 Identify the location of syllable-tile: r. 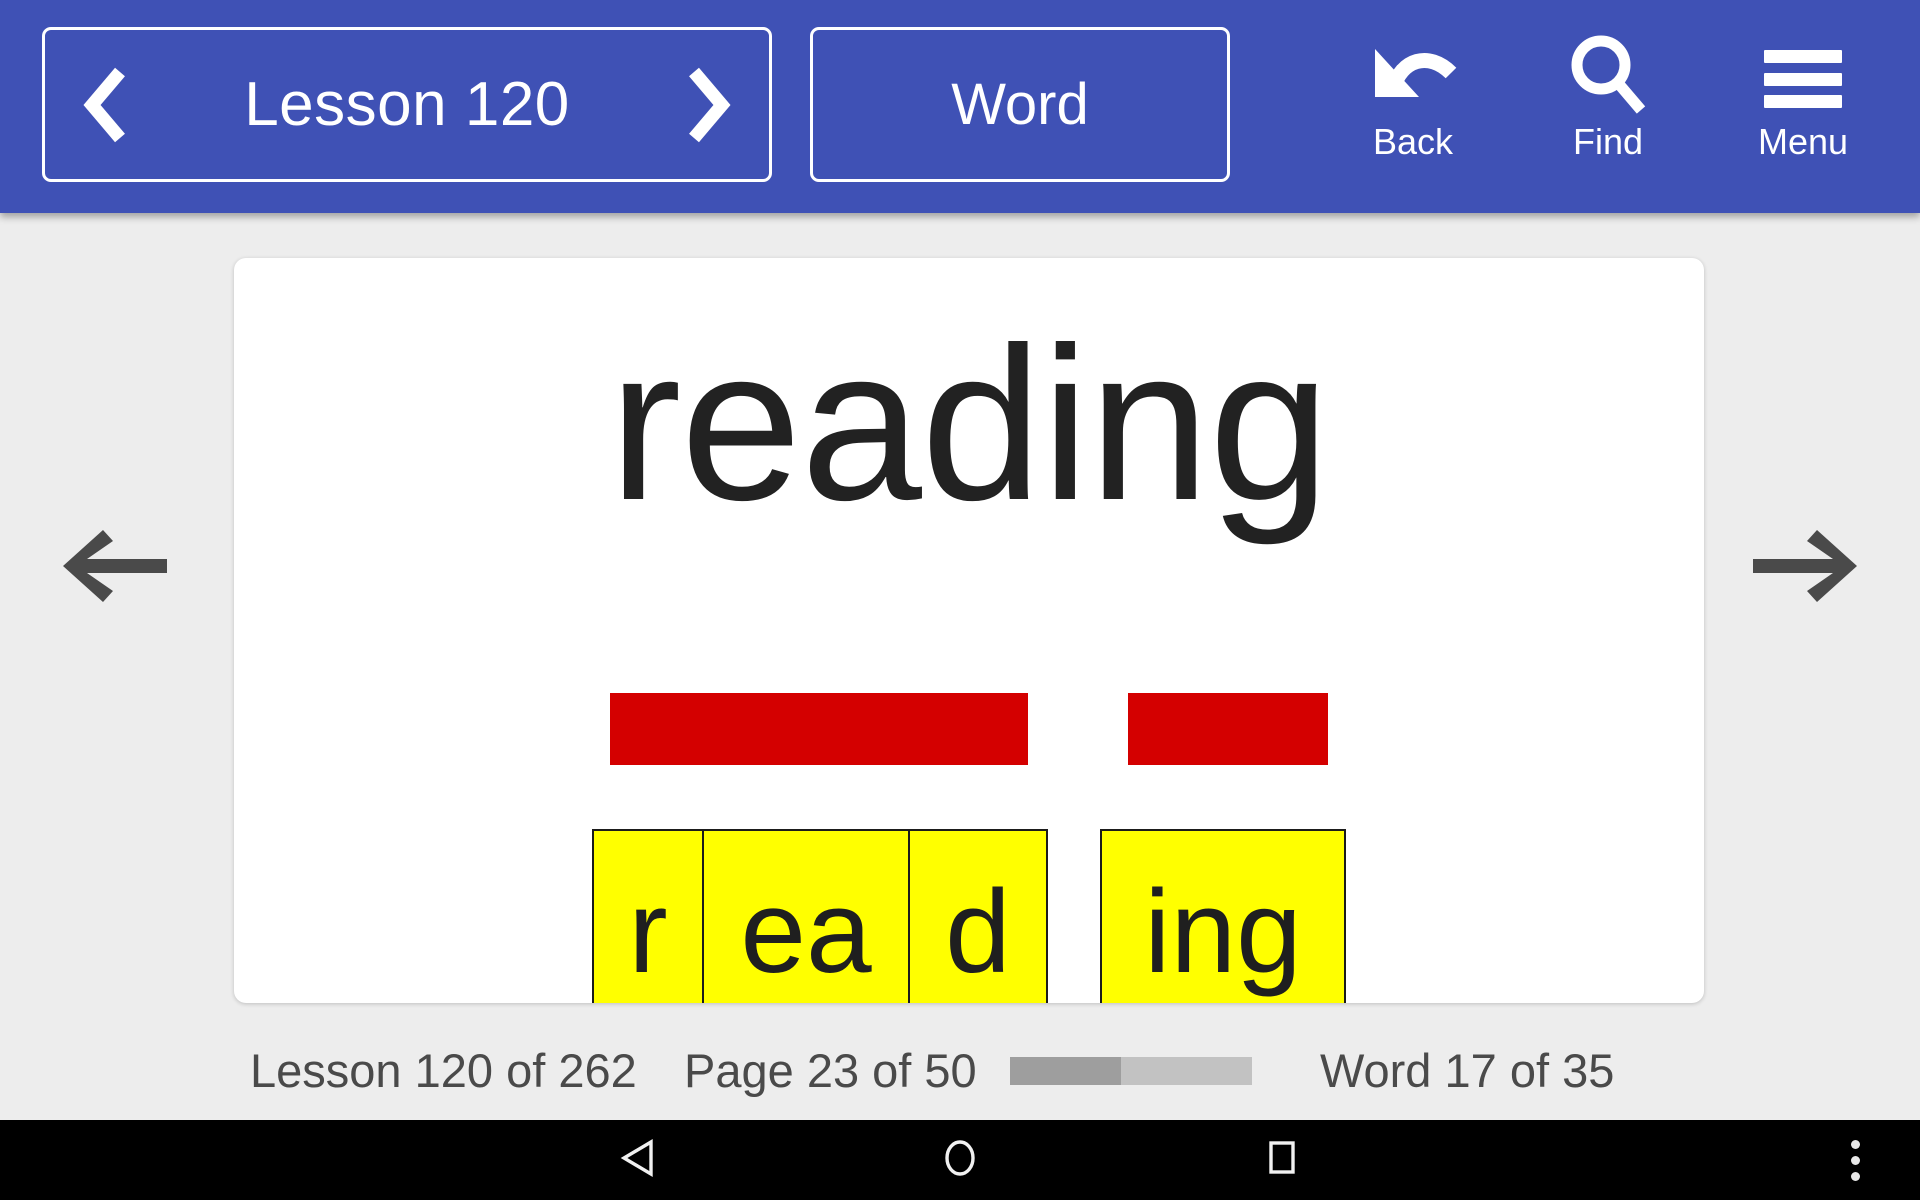
(648, 916).